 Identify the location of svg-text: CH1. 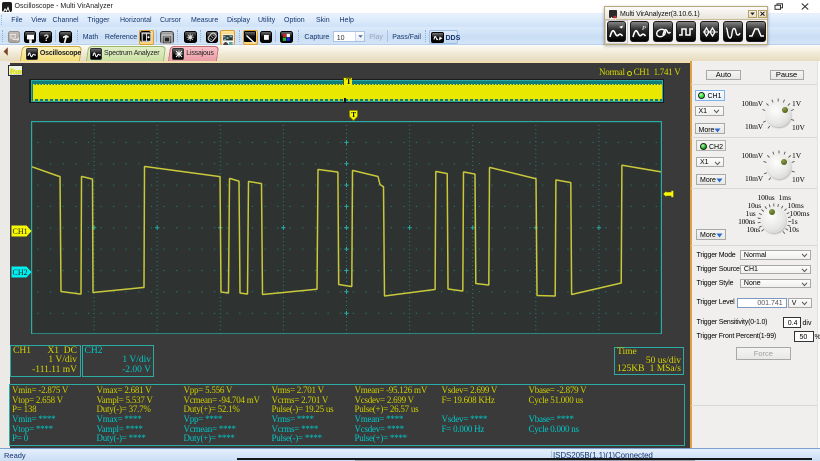
(20, 231).